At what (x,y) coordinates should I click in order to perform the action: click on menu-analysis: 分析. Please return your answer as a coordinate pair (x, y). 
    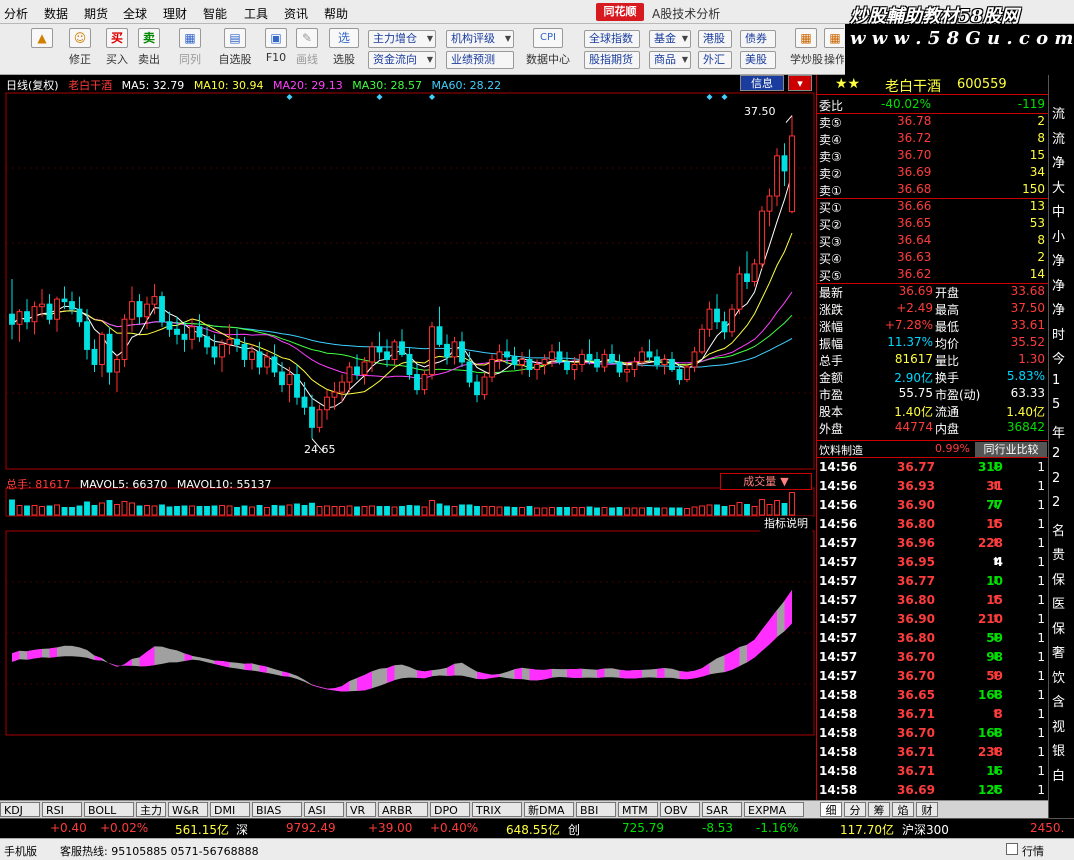
    Looking at the image, I should click on (16, 13).